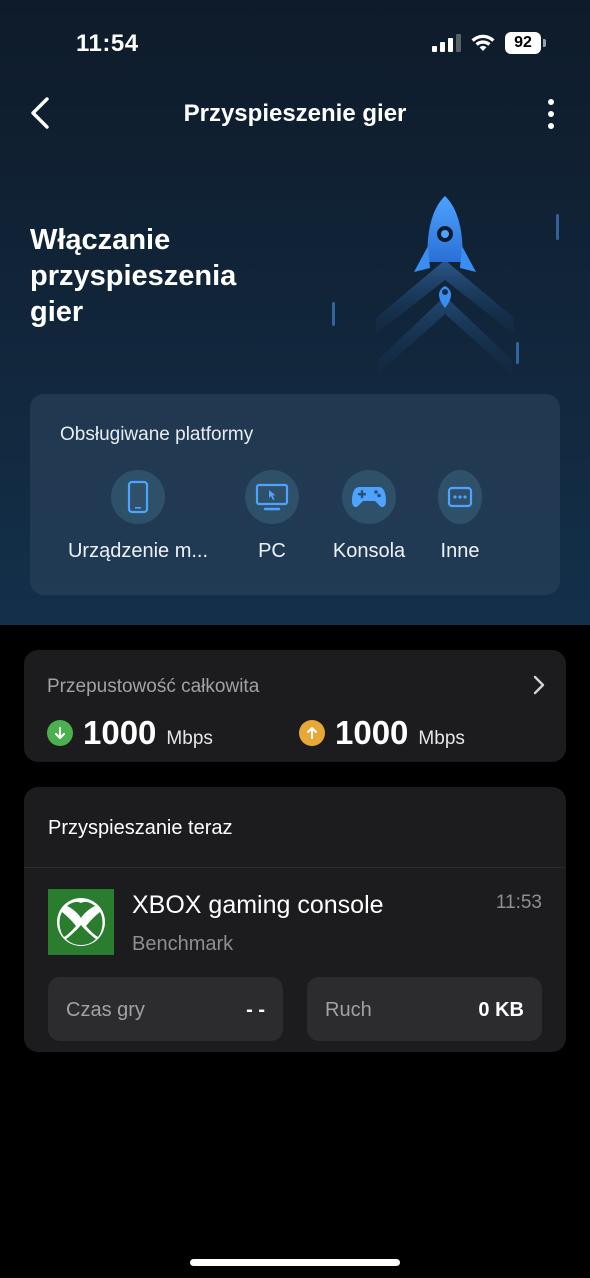 This screenshot has height=1278, width=590. I want to click on divider, so click(295, 867).